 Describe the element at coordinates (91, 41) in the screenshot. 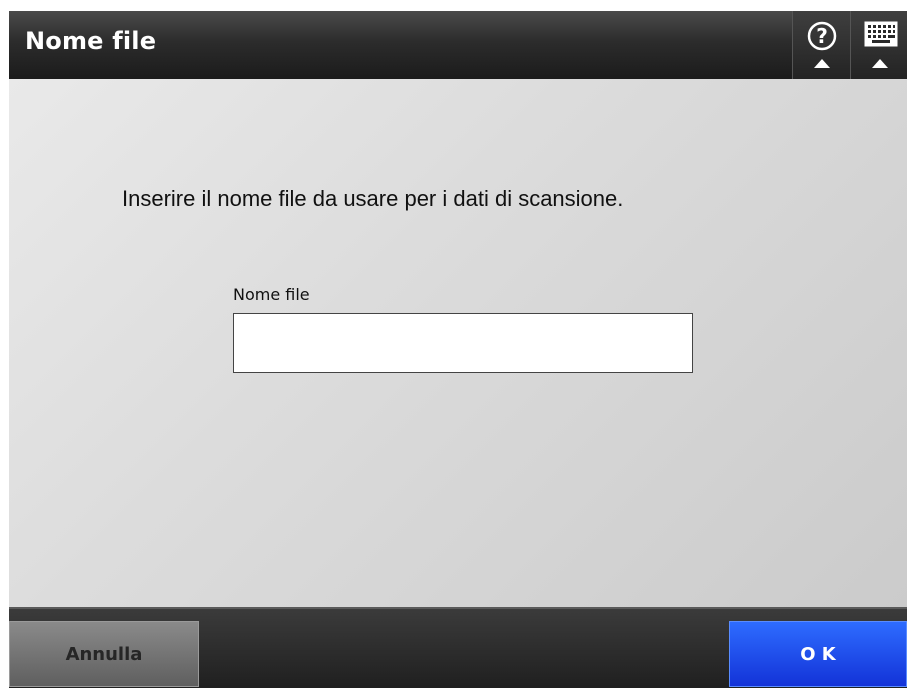

I see `page-title: Nome file` at that location.